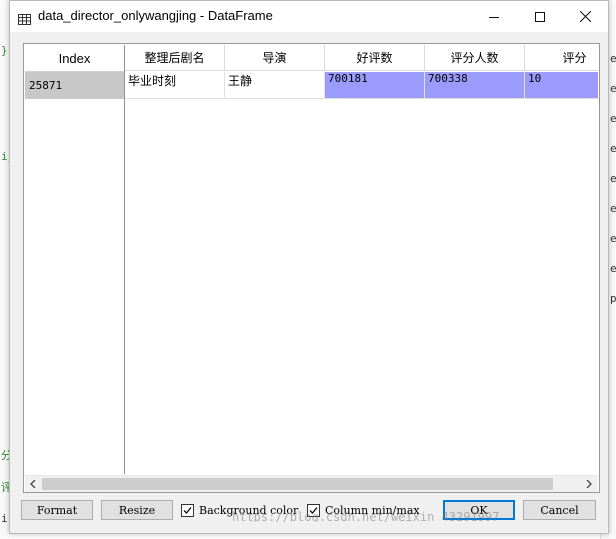  Describe the element at coordinates (561, 58) in the screenshot. I see `column-header: 评分` at that location.